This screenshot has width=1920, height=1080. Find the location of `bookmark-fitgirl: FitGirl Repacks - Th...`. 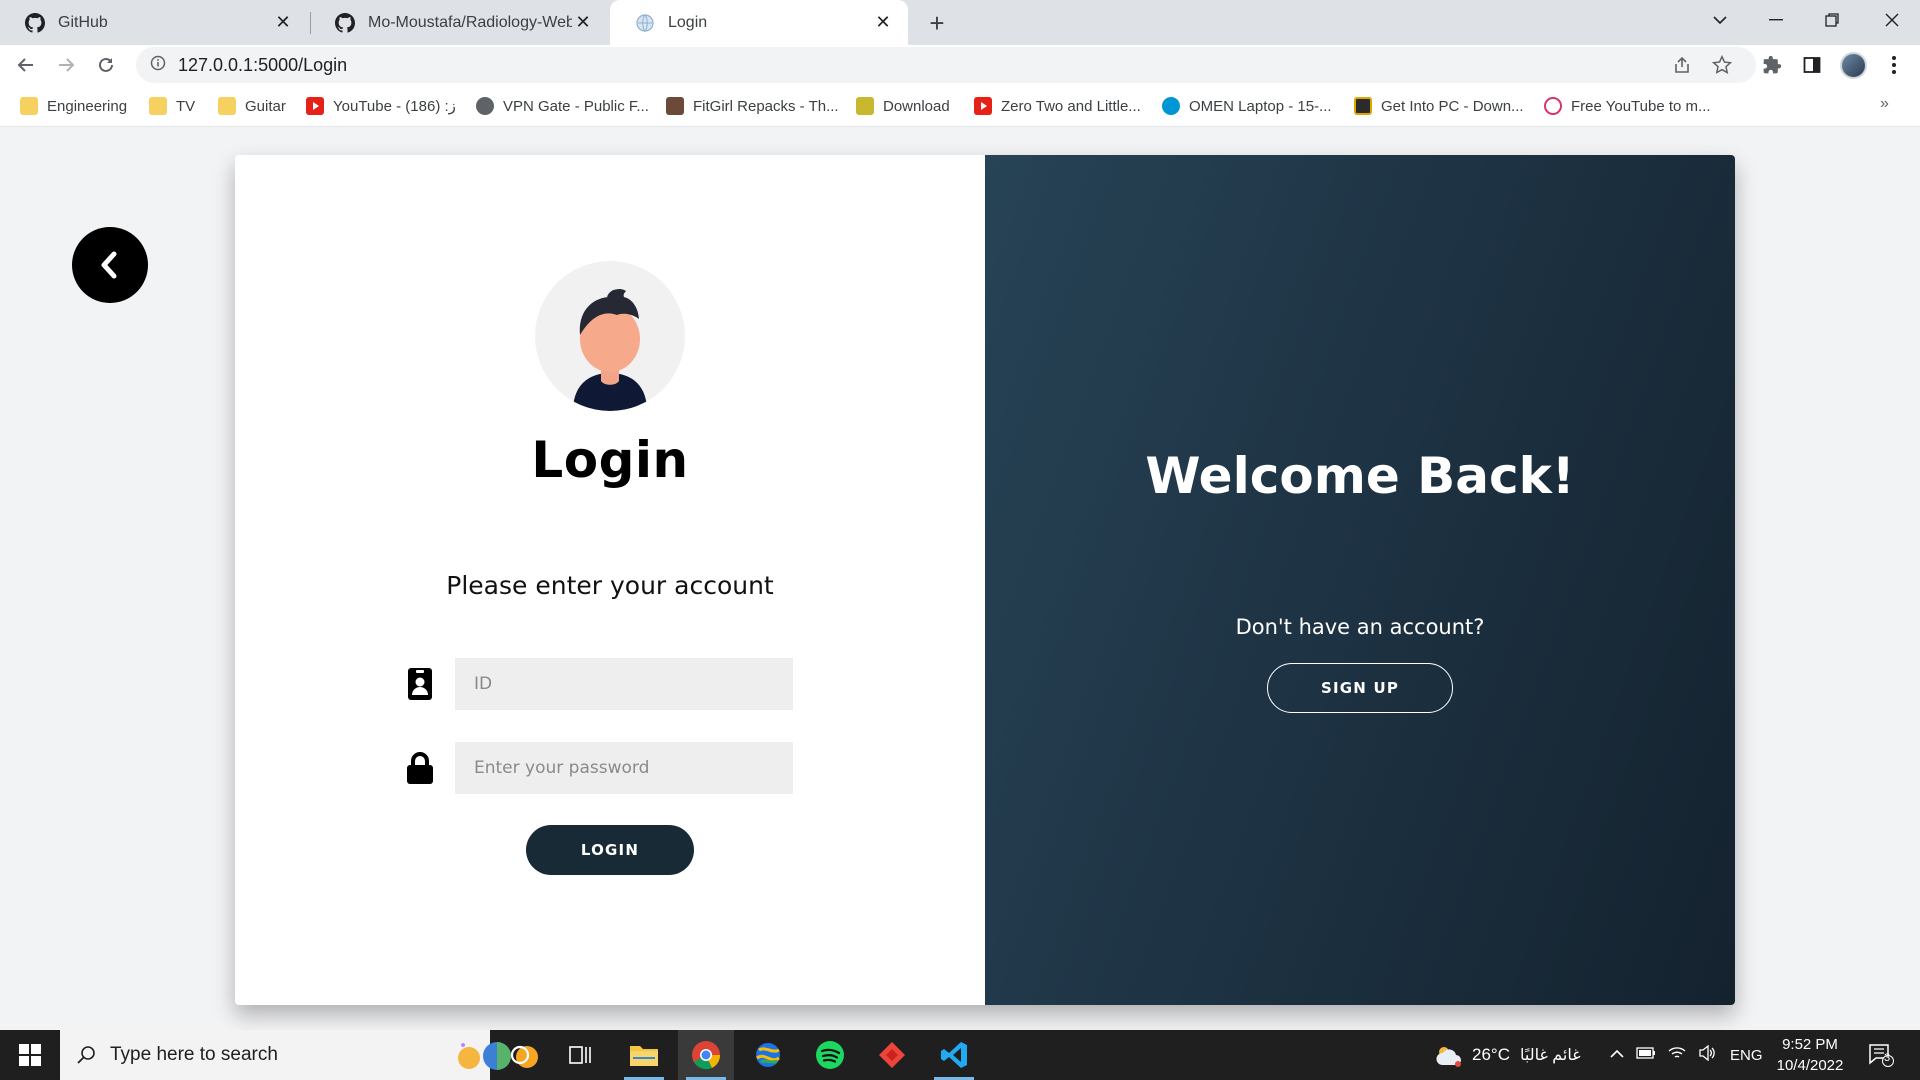

bookmark-fitgirl: FitGirl Repacks - Th... is located at coordinates (752, 106).